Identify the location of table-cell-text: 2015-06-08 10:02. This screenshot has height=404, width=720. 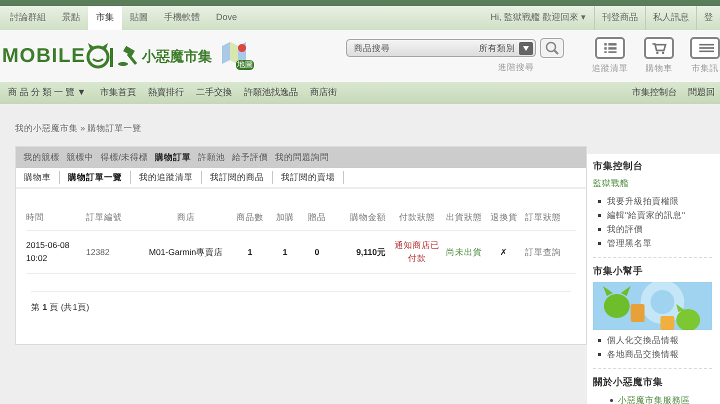
(48, 252).